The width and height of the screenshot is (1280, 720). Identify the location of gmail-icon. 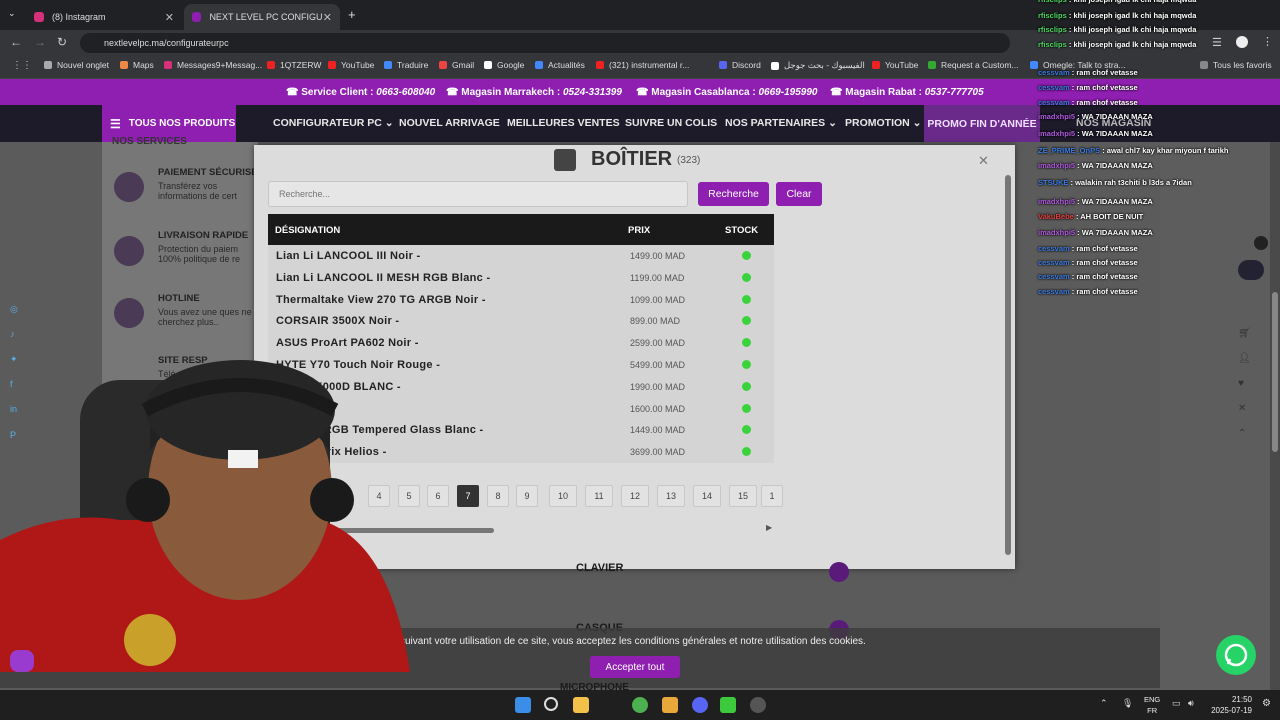
(443, 65).